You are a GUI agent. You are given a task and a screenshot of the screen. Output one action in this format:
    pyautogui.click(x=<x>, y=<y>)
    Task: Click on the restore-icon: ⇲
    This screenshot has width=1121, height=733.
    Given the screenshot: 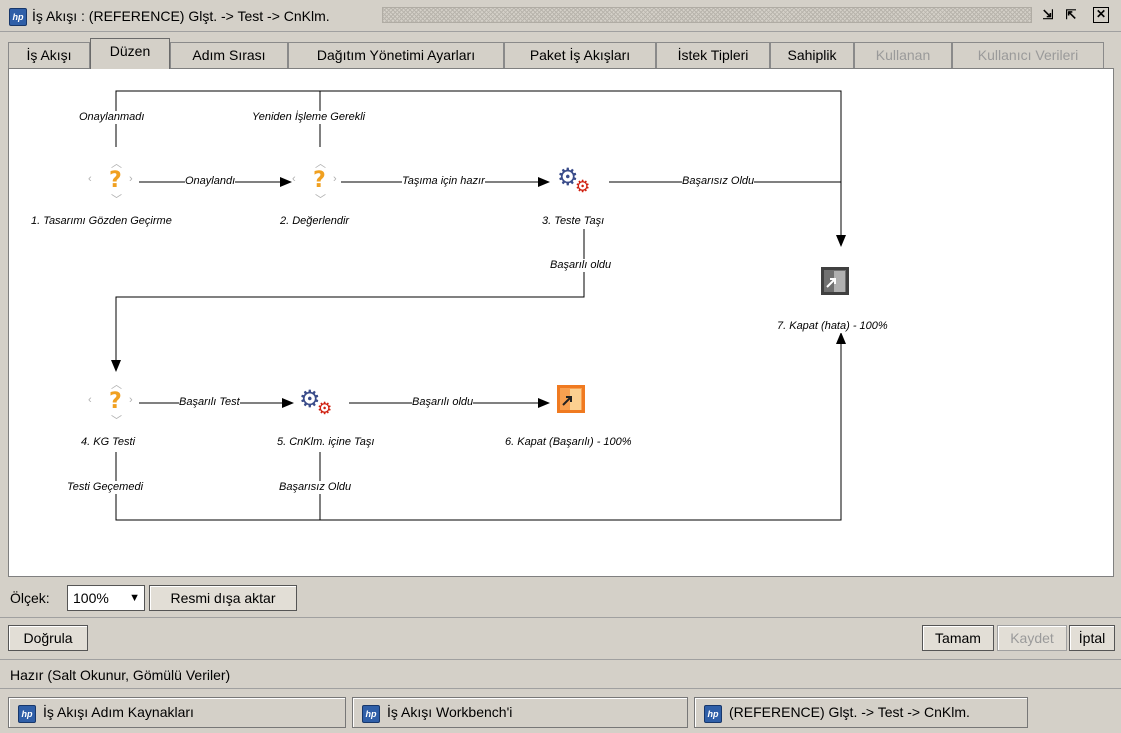 What is the action you would take?
    pyautogui.click(x=1048, y=15)
    